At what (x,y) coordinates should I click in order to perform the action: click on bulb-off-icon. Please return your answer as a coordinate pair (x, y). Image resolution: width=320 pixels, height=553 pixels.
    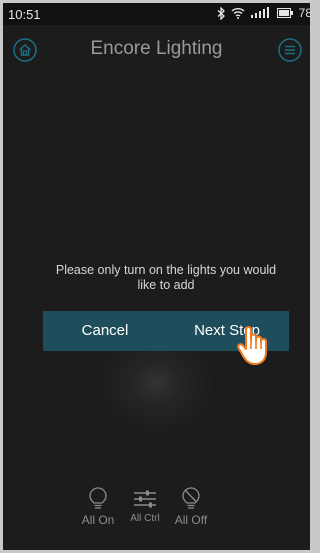
    Looking at the image, I should click on (191, 498).